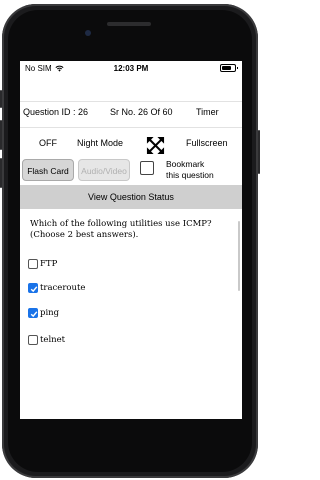 This screenshot has height=480, width=320. I want to click on question-info-bar: Question ID : 26 Sr No. 26 Of 60 Timer, so click(131, 114).